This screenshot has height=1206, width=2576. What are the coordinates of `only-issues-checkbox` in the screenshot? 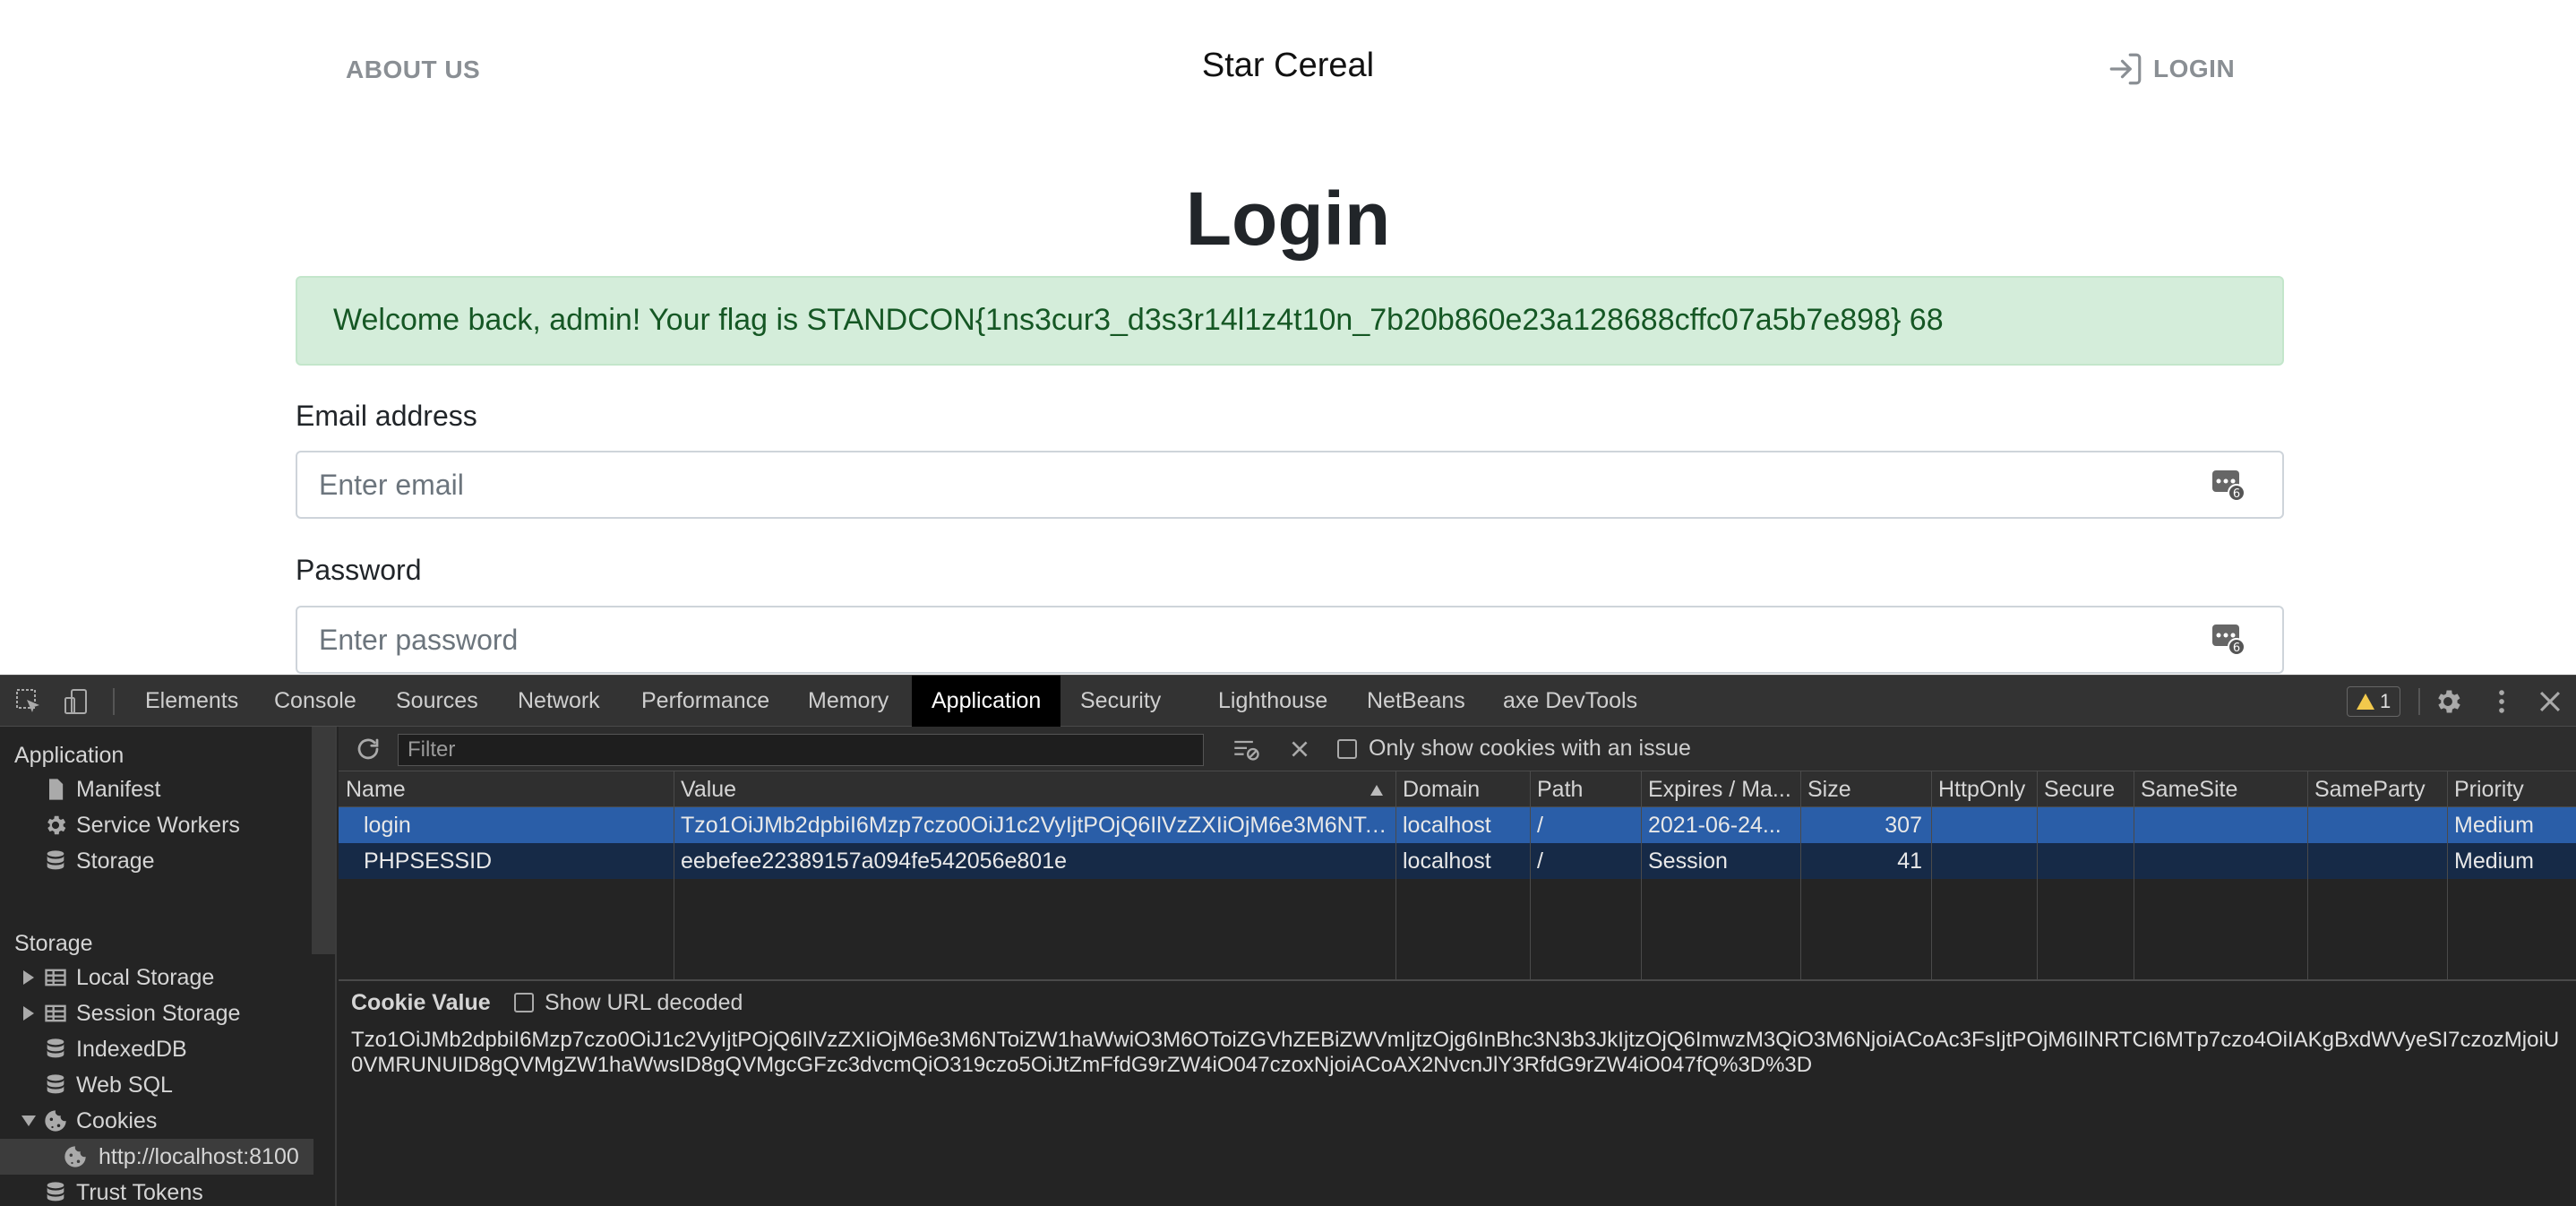 It's located at (1347, 749).